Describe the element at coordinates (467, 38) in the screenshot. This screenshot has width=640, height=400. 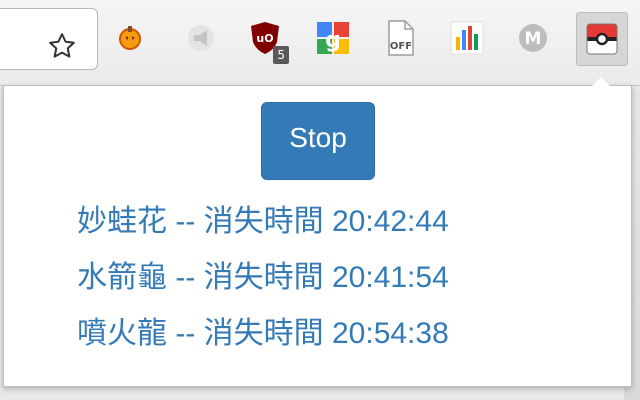
I see `chart-extension-icon` at that location.